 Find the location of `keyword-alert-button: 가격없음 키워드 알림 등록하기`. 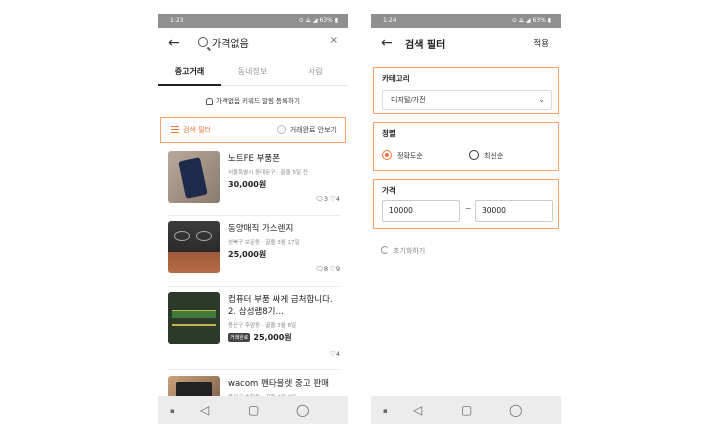

keyword-alert-button: 가격없음 키워드 알림 등록하기 is located at coordinates (253, 102).